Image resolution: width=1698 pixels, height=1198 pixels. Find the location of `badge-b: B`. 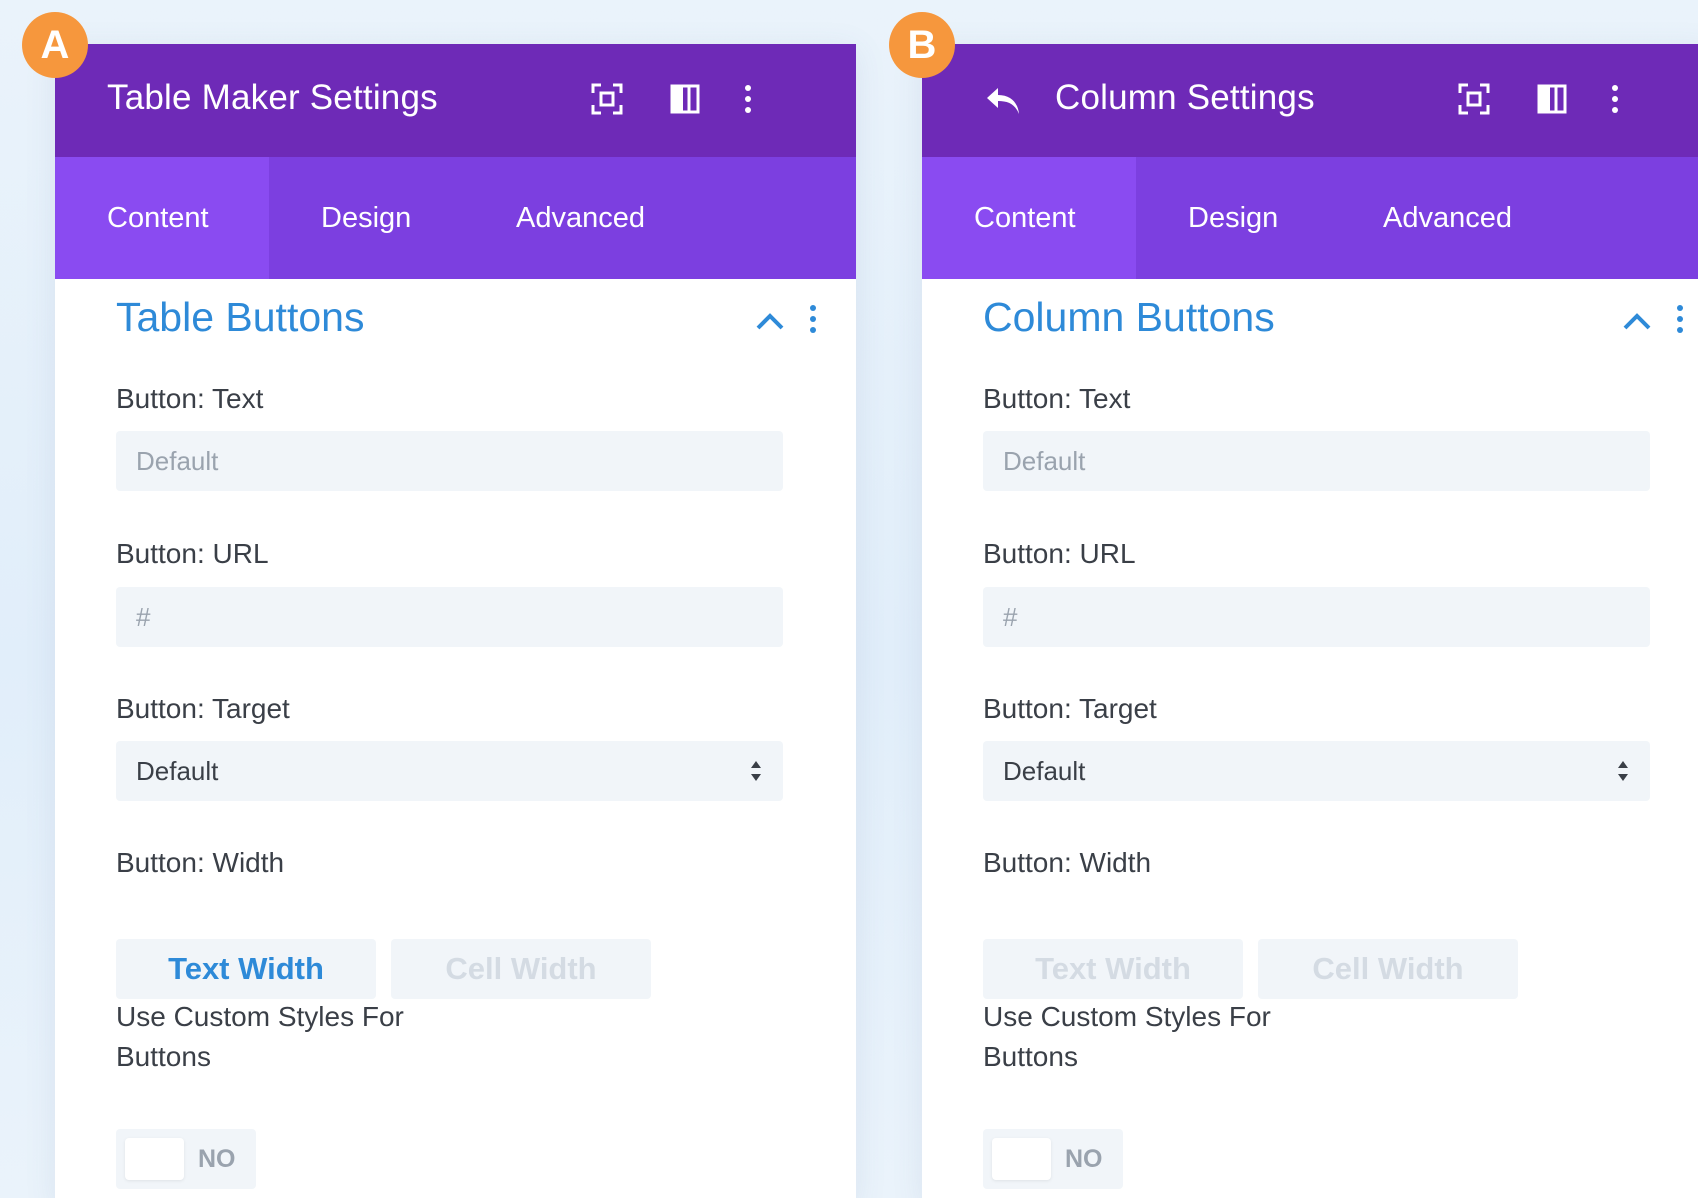

badge-b: B is located at coordinates (922, 45).